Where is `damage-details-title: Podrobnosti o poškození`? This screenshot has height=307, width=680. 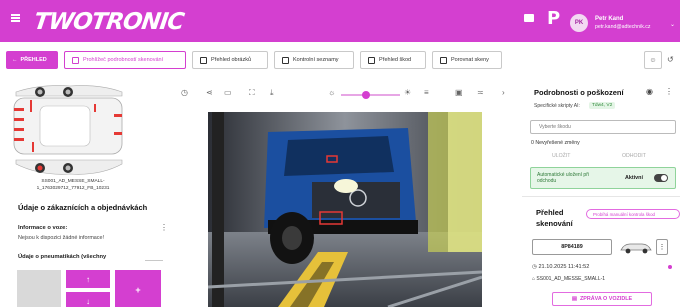
damage-details-title: Podrobnosti o poškození is located at coordinates (579, 92).